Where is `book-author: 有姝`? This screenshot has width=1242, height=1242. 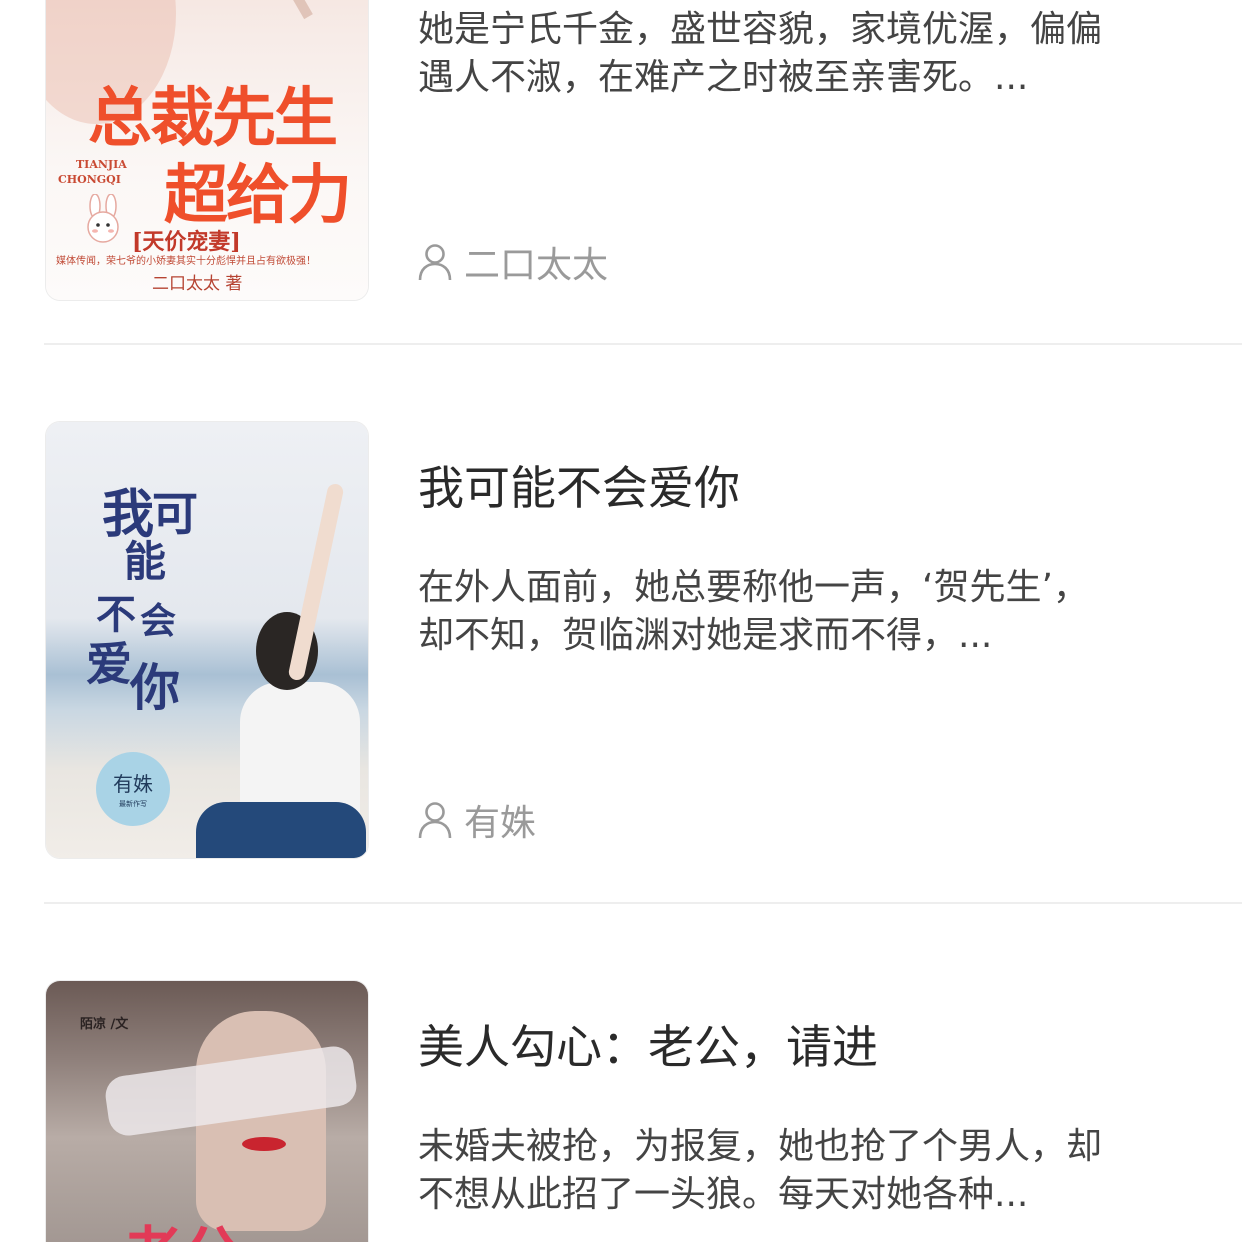 book-author: 有姝 is located at coordinates (477, 820).